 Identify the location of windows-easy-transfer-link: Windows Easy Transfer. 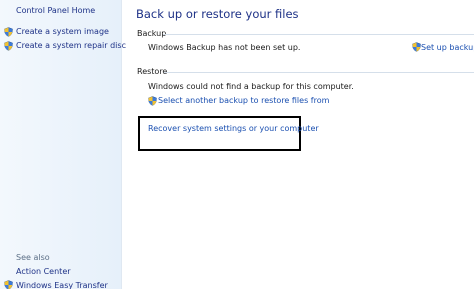
(62, 285).